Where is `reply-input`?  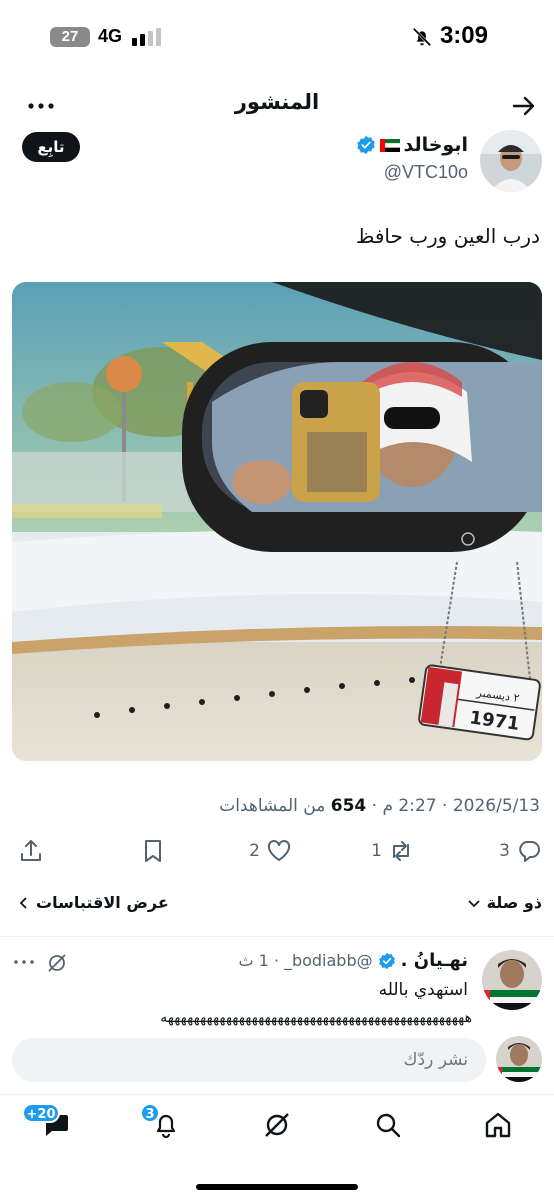 reply-input is located at coordinates (249, 1060).